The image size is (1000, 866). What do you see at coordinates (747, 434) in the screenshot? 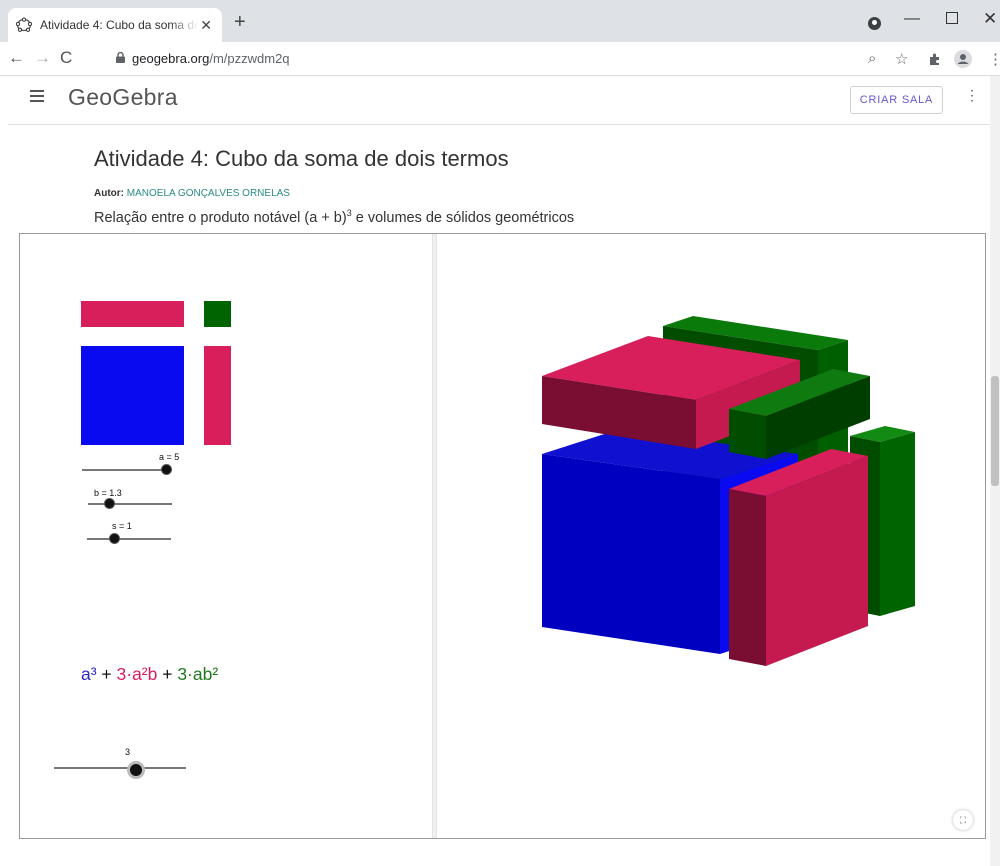
I see `green-bar-front` at bounding box center [747, 434].